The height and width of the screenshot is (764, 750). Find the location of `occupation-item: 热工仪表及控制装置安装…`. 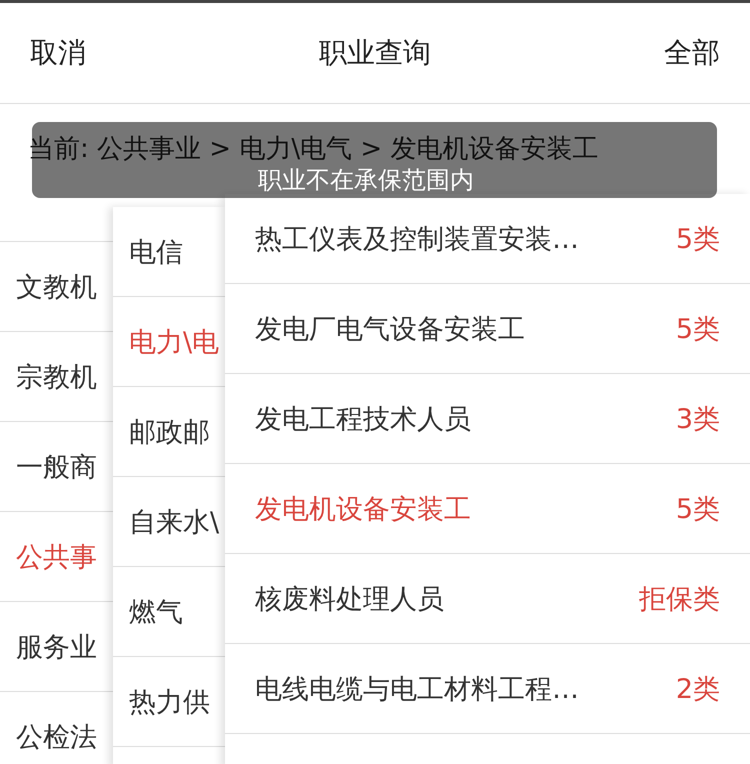

occupation-item: 热工仪表及控制装置安装… is located at coordinates (417, 238).